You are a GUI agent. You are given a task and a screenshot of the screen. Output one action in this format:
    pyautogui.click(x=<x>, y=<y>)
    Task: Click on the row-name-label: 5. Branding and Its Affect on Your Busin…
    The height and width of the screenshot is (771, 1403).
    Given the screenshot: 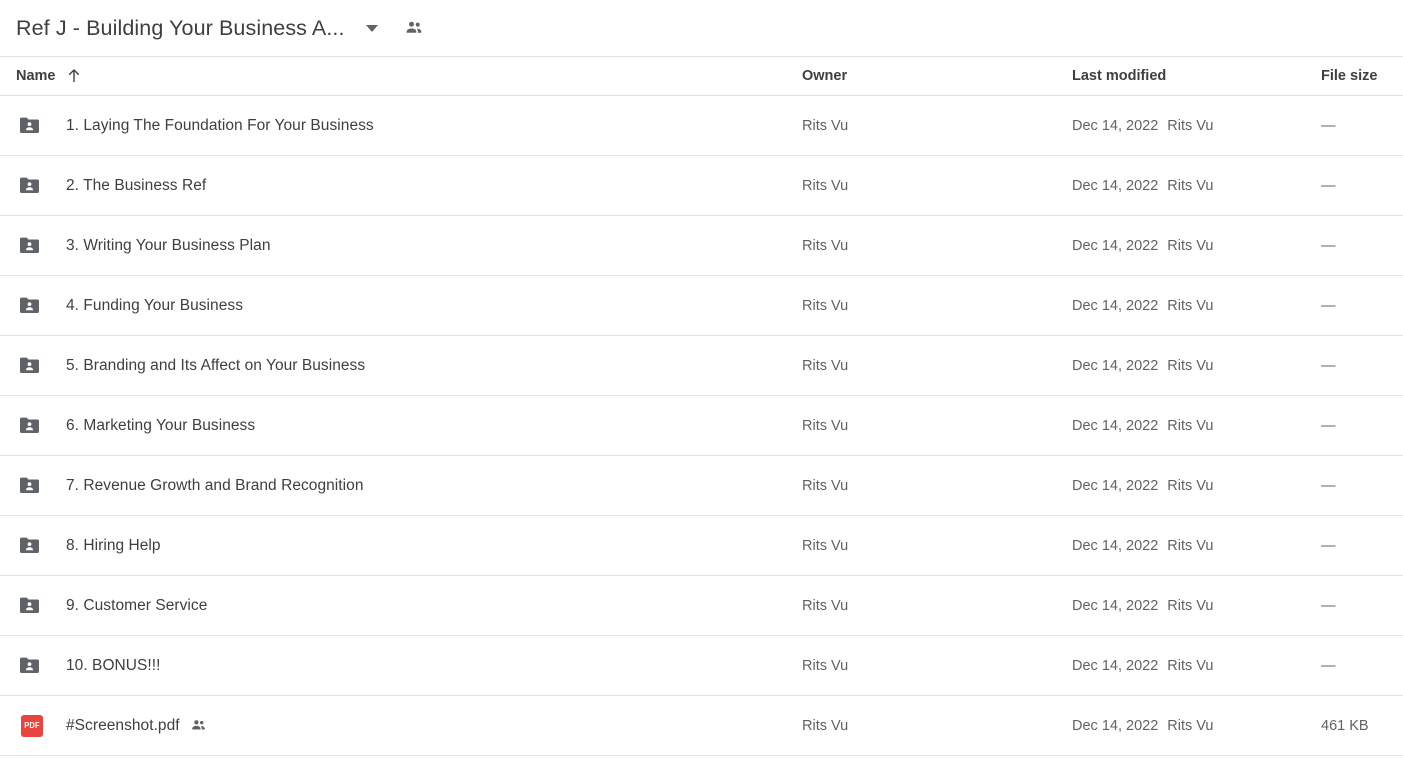 What is the action you would take?
    pyautogui.click(x=216, y=365)
    